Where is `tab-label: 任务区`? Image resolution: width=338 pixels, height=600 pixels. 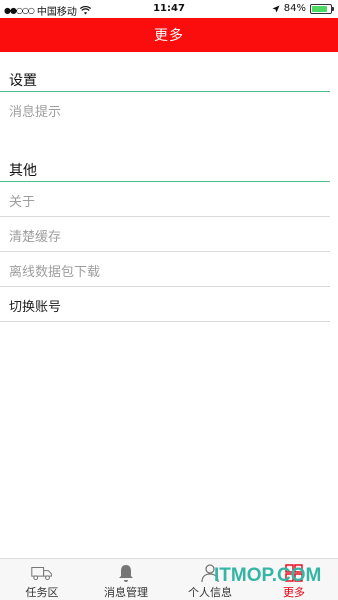 tab-label: 任务区 is located at coordinates (42, 592).